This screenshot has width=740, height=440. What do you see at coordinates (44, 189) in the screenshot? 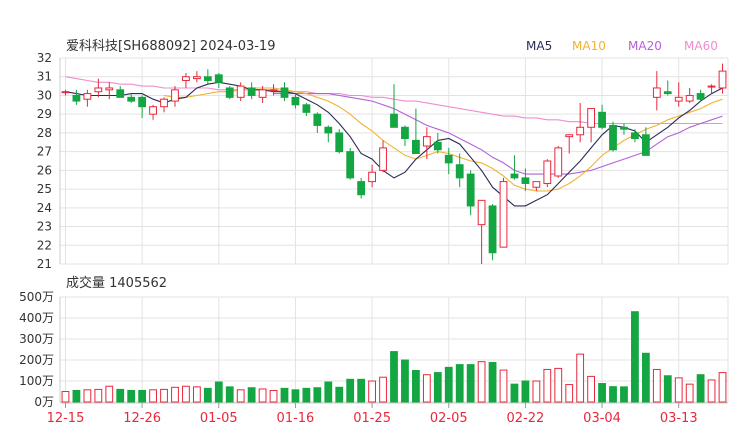
I see `price-tick-label: 25` at bounding box center [44, 189].